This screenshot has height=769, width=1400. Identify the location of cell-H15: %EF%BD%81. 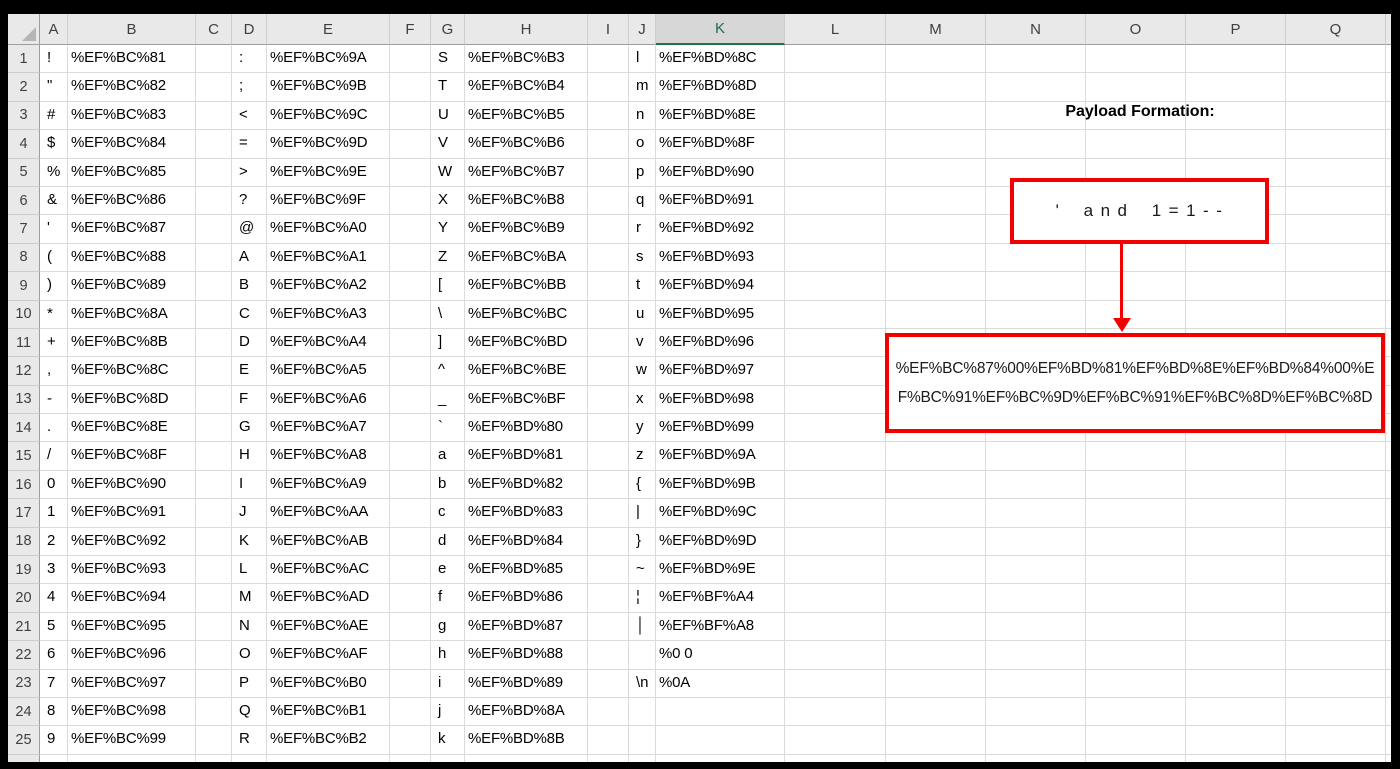
(526, 456).